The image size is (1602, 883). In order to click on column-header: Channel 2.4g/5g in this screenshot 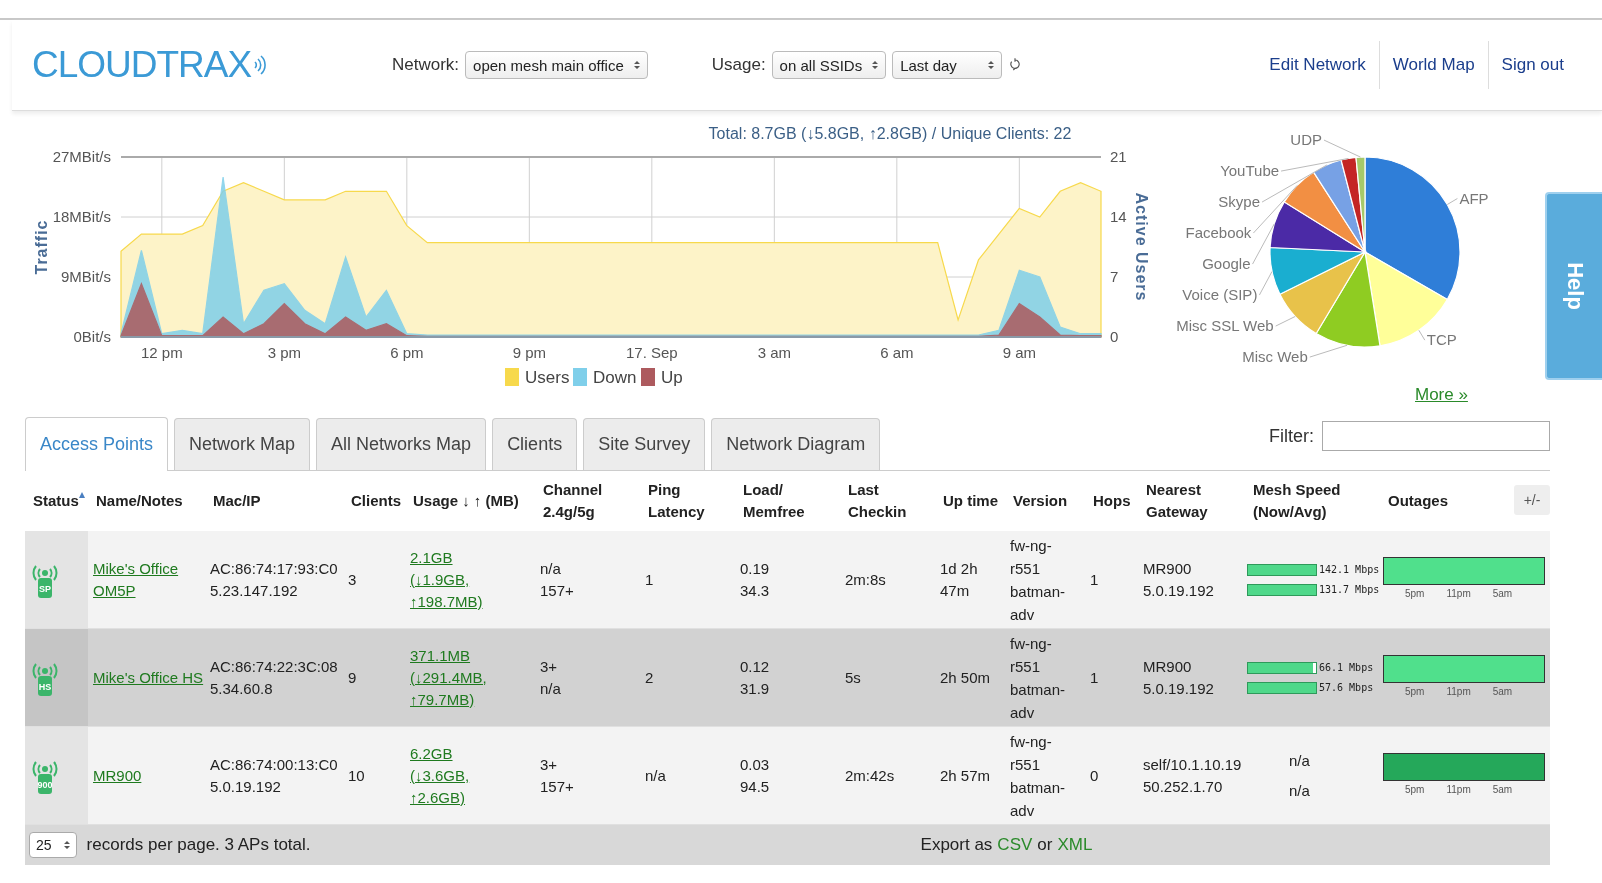, I will do `click(578, 501)`.